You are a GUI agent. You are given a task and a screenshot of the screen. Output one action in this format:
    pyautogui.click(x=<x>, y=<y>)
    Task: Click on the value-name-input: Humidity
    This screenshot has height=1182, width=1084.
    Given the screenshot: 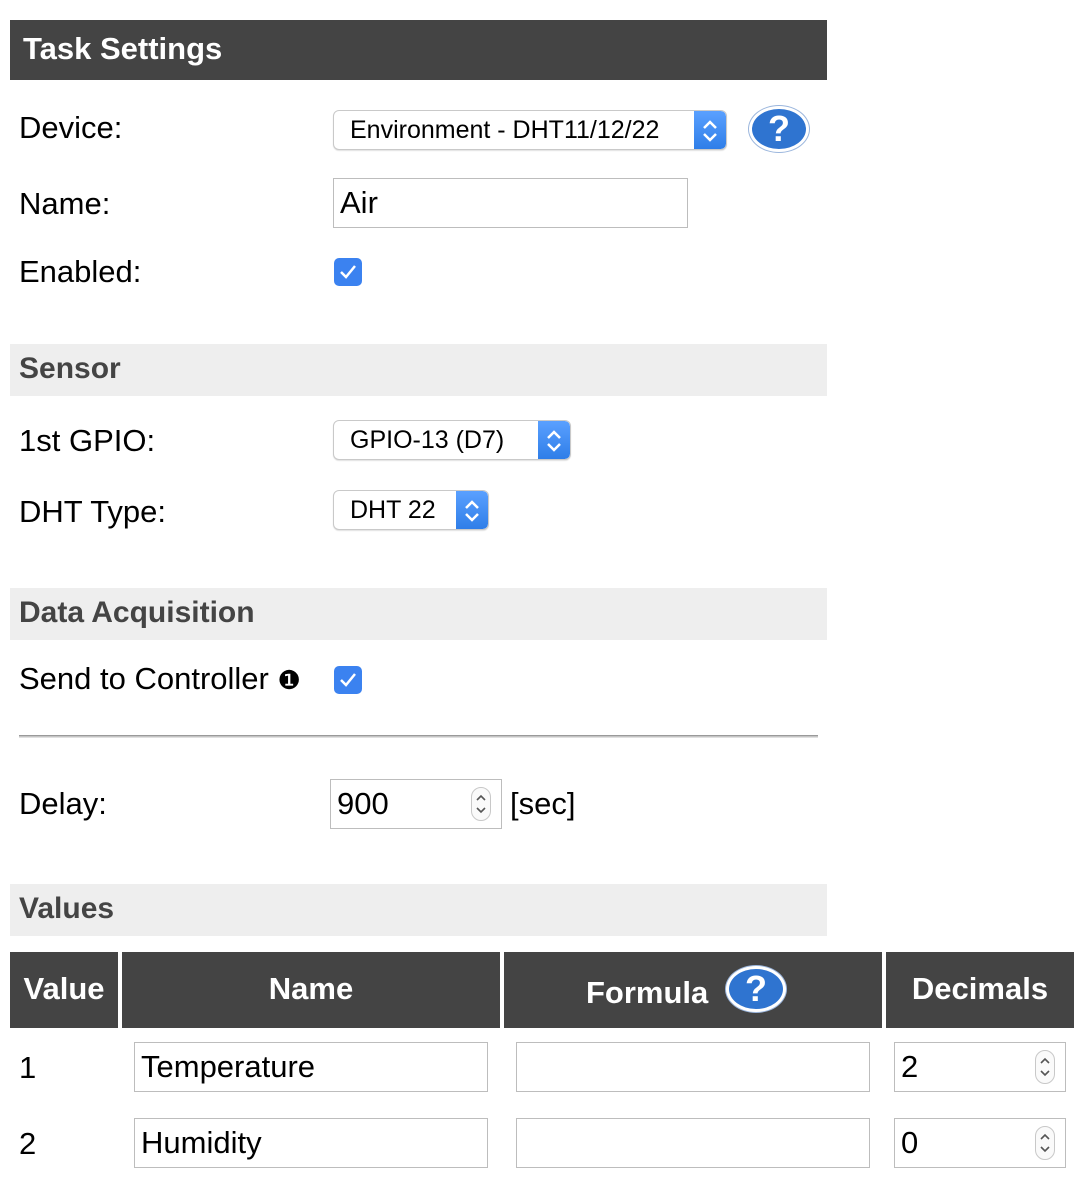 What is the action you would take?
    pyautogui.click(x=311, y=1143)
    